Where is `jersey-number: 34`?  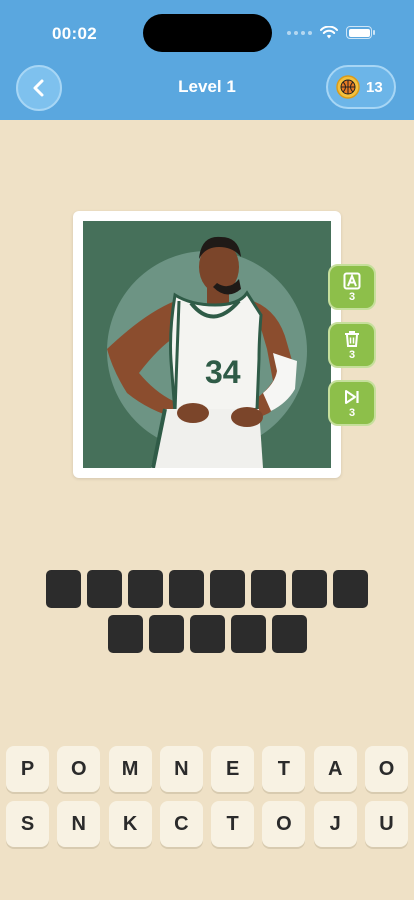
jersey-number: 34 is located at coordinates (223, 372).